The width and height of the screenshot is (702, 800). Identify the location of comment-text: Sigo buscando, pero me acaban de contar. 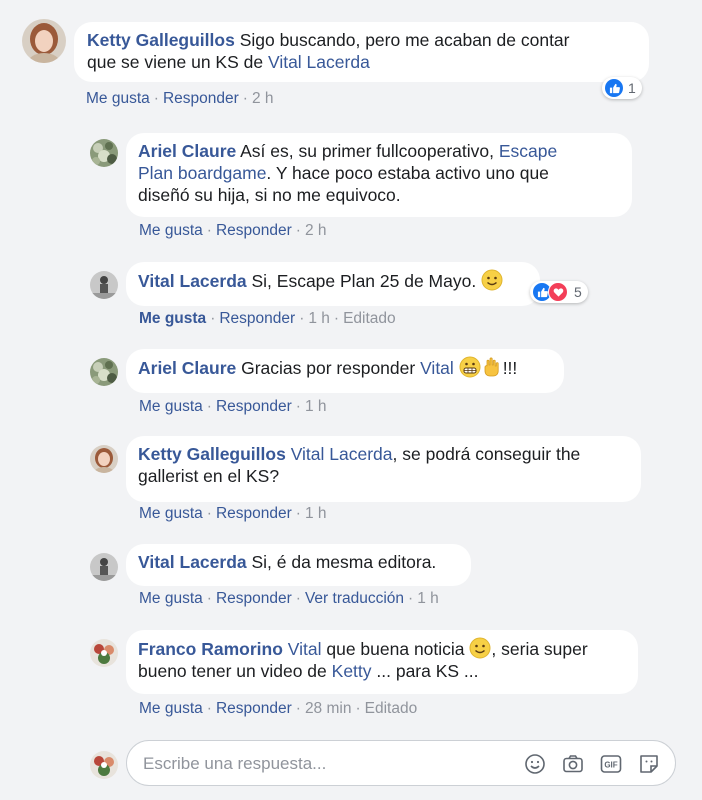
(404, 40).